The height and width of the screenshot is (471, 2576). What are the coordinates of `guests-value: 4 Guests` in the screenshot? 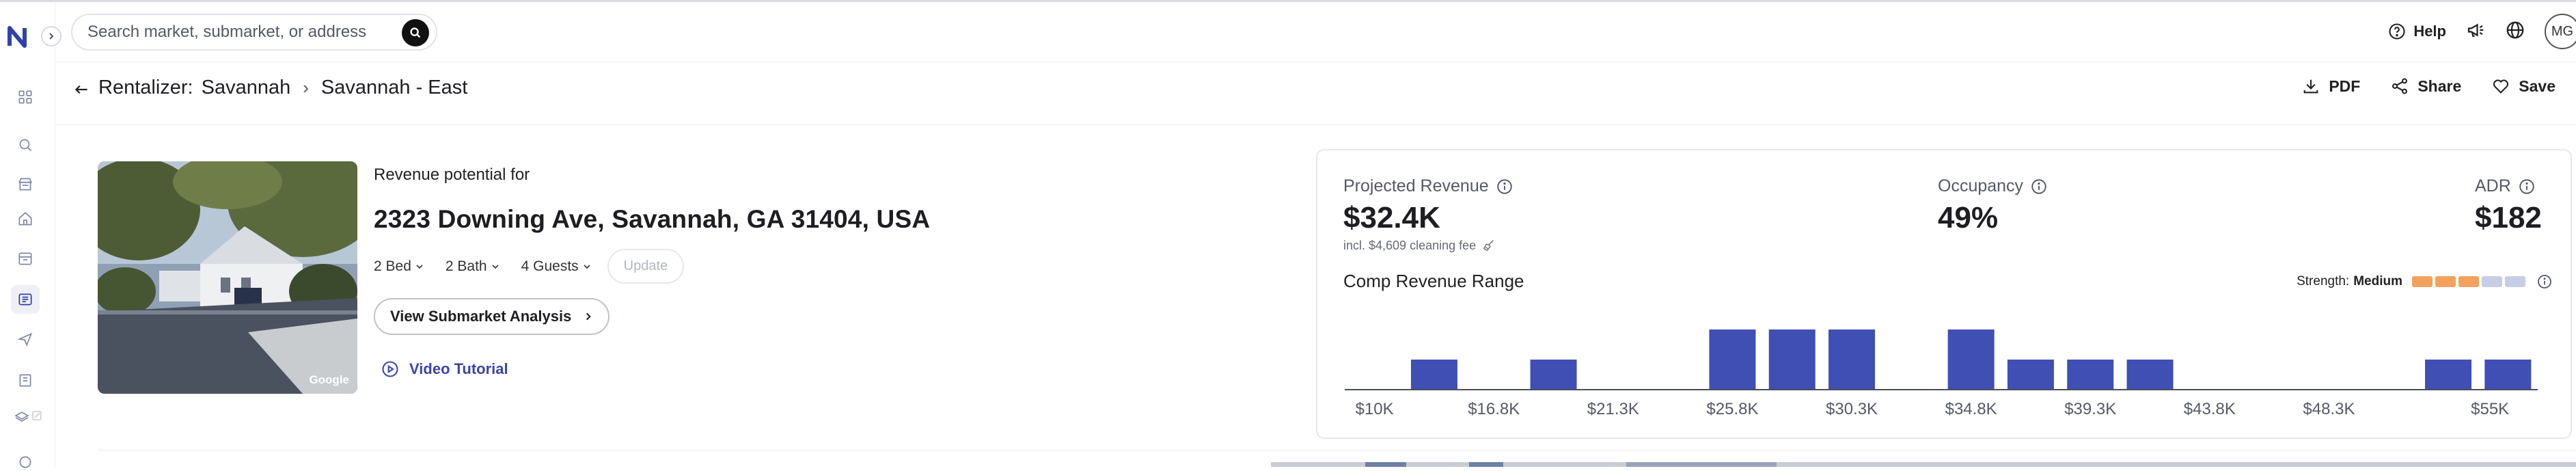 It's located at (550, 266).